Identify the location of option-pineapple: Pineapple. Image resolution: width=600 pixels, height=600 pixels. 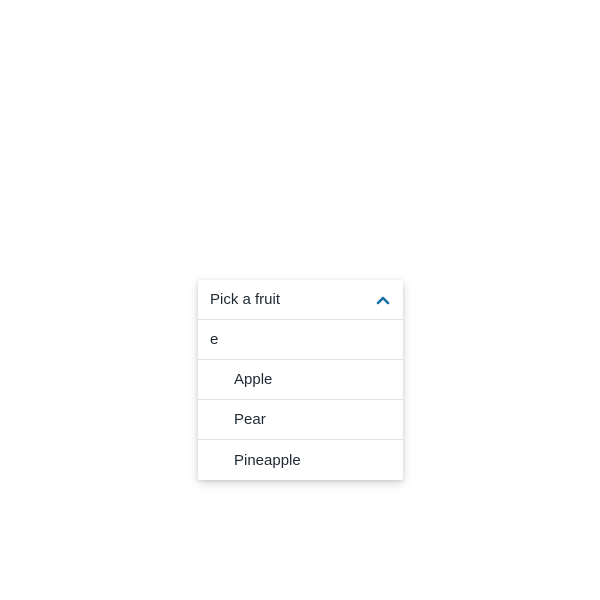
(300, 460).